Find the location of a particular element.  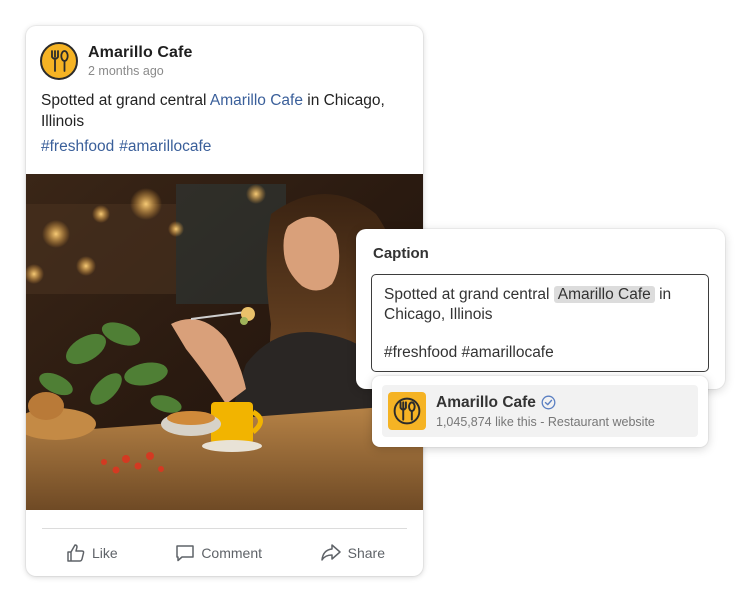

post-header: Amarillo Cafe 2 months ago is located at coordinates (116, 61).